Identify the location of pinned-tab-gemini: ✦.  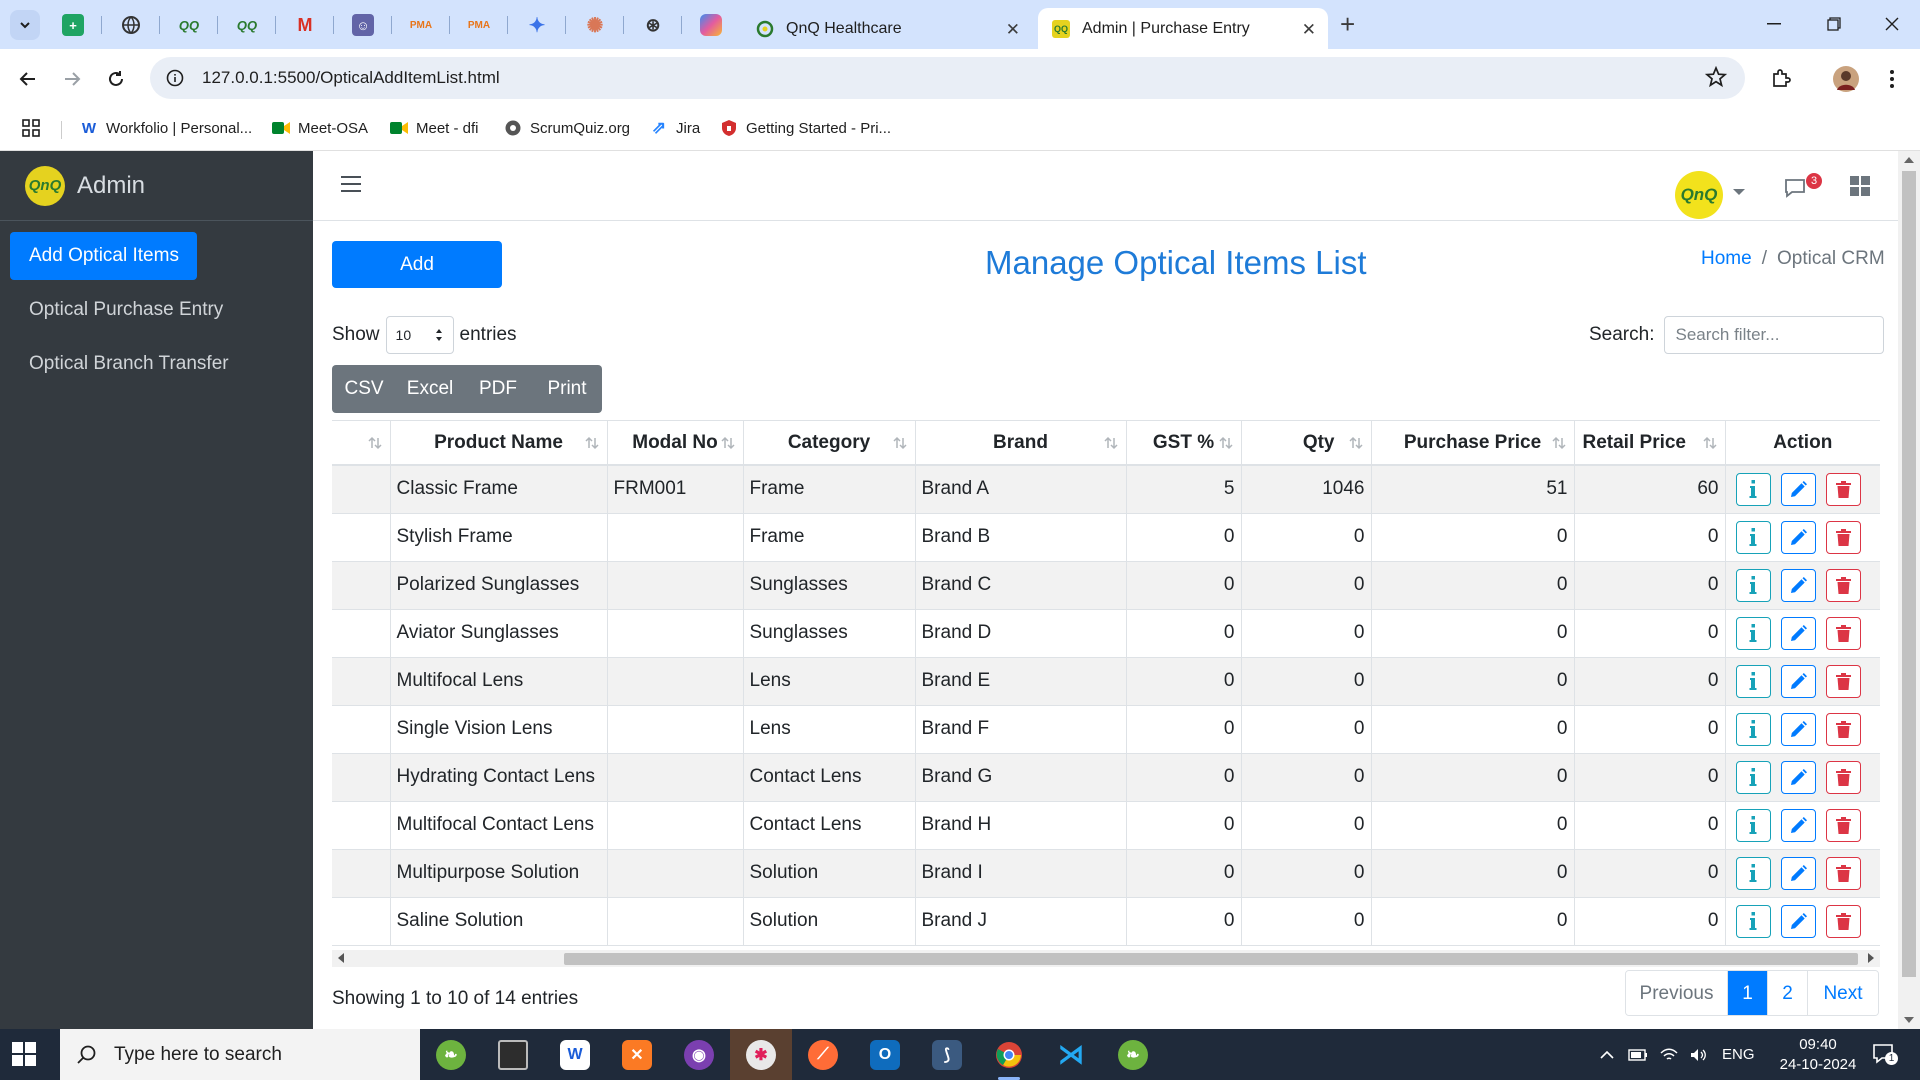
(537, 25).